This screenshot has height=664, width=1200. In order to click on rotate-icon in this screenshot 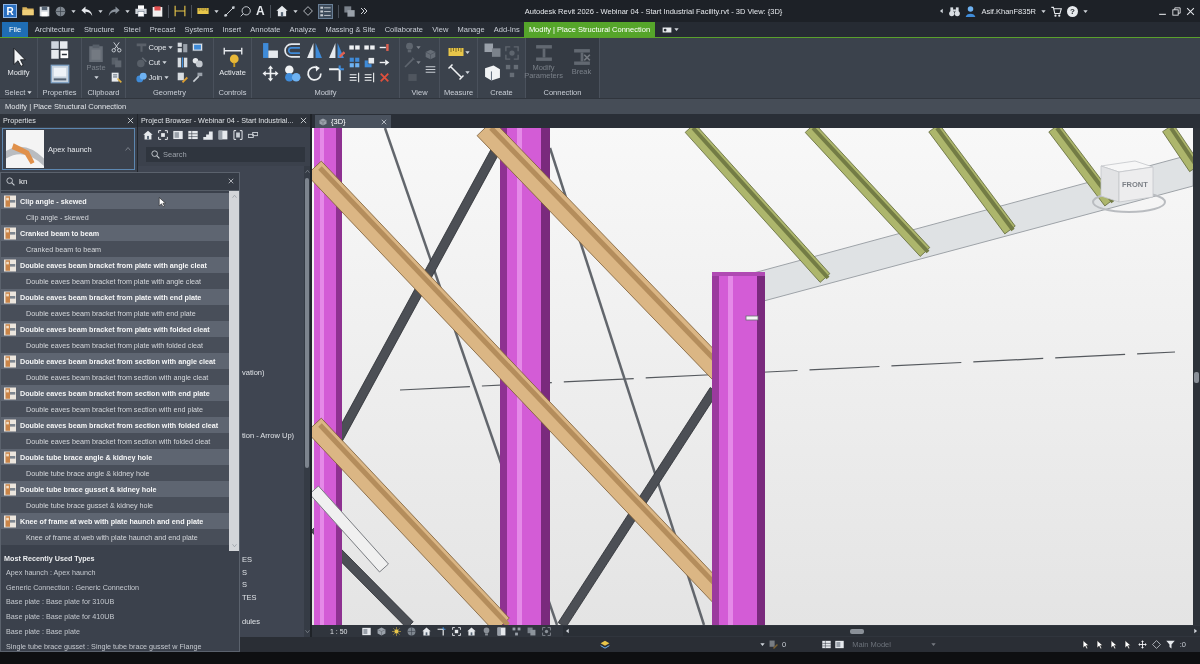, I will do `click(314, 73)`.